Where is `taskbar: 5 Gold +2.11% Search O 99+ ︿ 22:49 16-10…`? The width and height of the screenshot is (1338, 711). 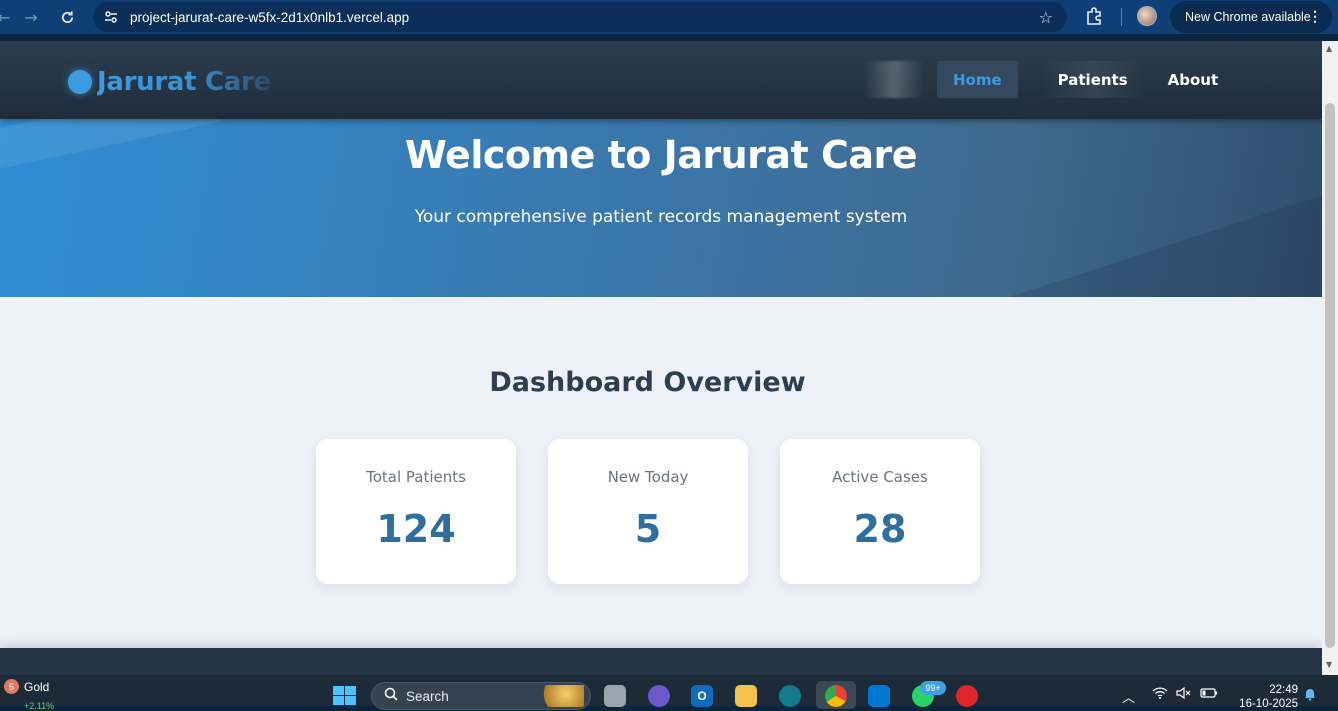
taskbar: 5 Gold +2.11% Search O 99+ ︿ 22:49 16-10… is located at coordinates (669, 693).